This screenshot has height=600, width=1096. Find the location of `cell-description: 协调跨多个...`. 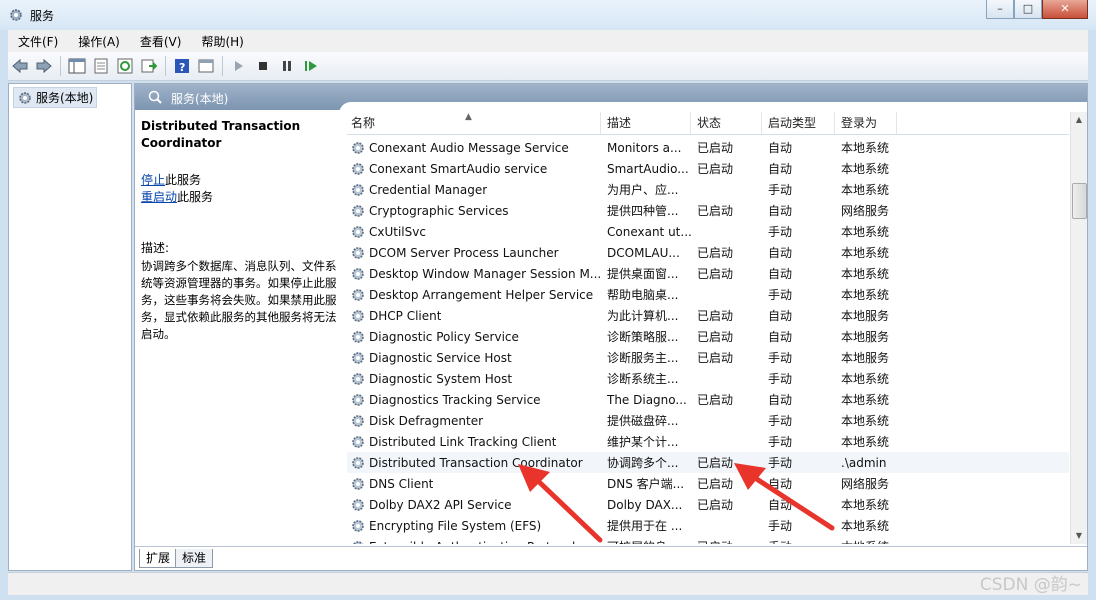

cell-description: 协调跨多个... is located at coordinates (643, 463).